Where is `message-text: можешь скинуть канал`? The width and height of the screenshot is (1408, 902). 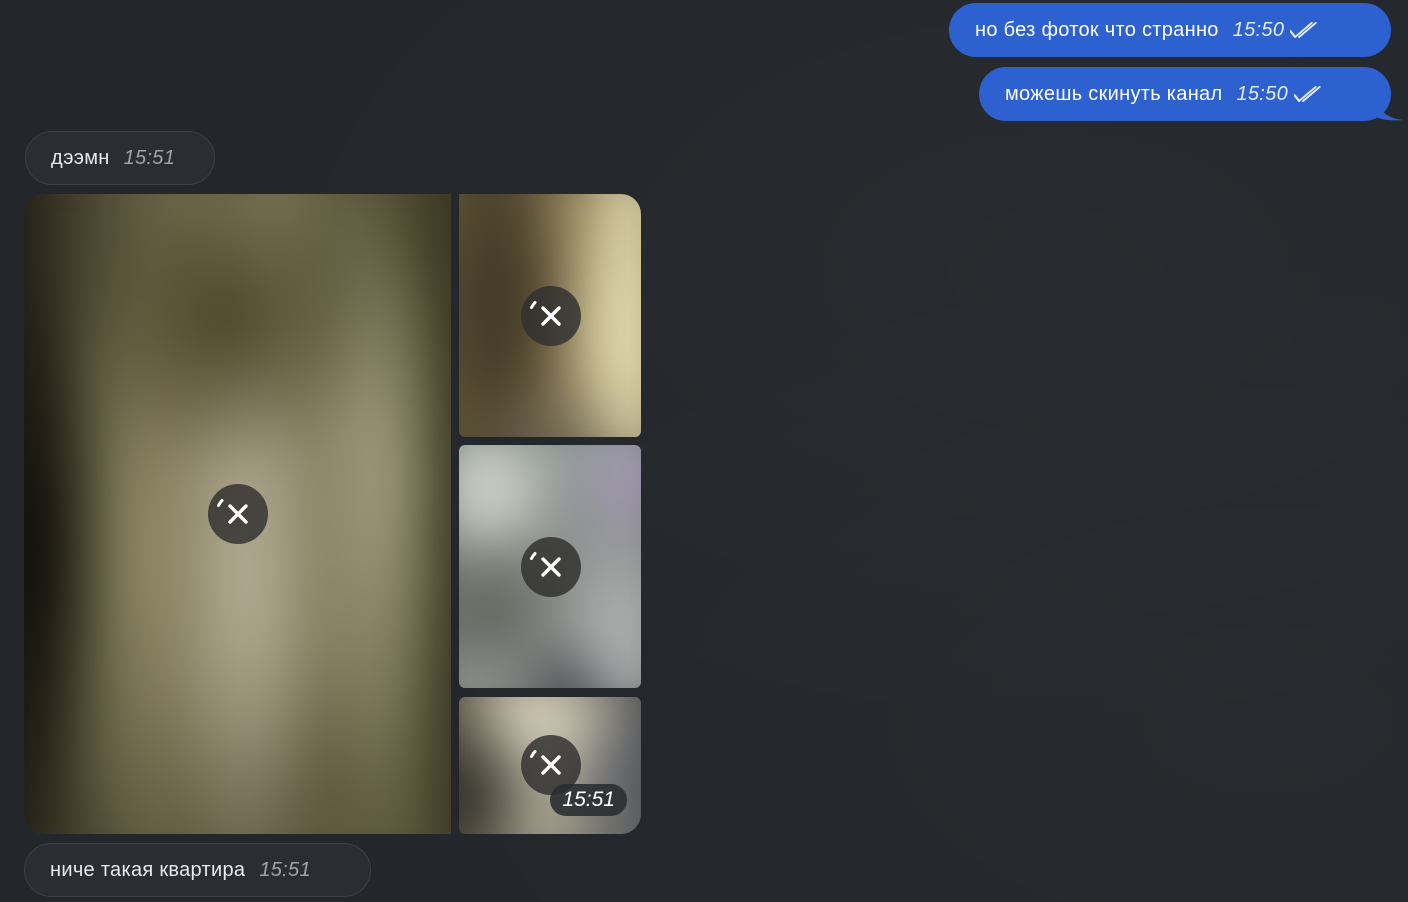 message-text: можешь скинуть канал is located at coordinates (1114, 93).